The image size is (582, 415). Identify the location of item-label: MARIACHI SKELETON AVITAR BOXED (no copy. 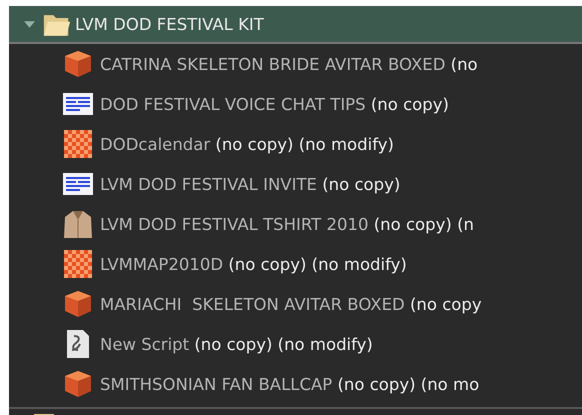
(291, 304).